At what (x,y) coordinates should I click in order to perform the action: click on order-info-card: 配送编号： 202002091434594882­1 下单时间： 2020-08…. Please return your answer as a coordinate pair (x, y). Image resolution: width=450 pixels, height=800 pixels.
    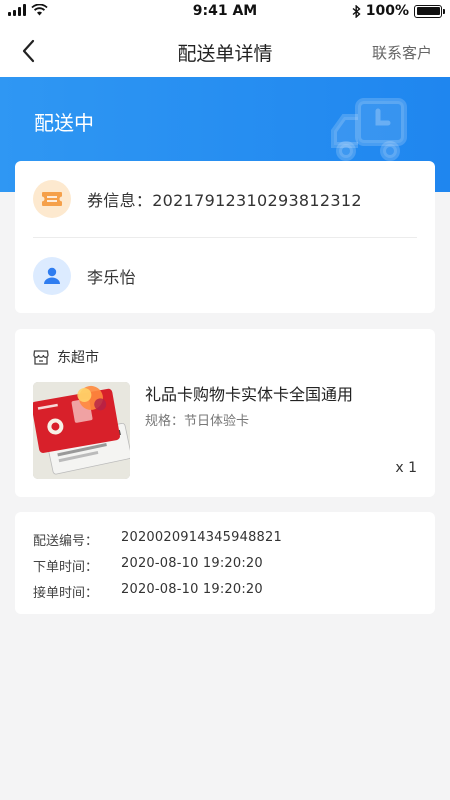
    Looking at the image, I should click on (225, 563).